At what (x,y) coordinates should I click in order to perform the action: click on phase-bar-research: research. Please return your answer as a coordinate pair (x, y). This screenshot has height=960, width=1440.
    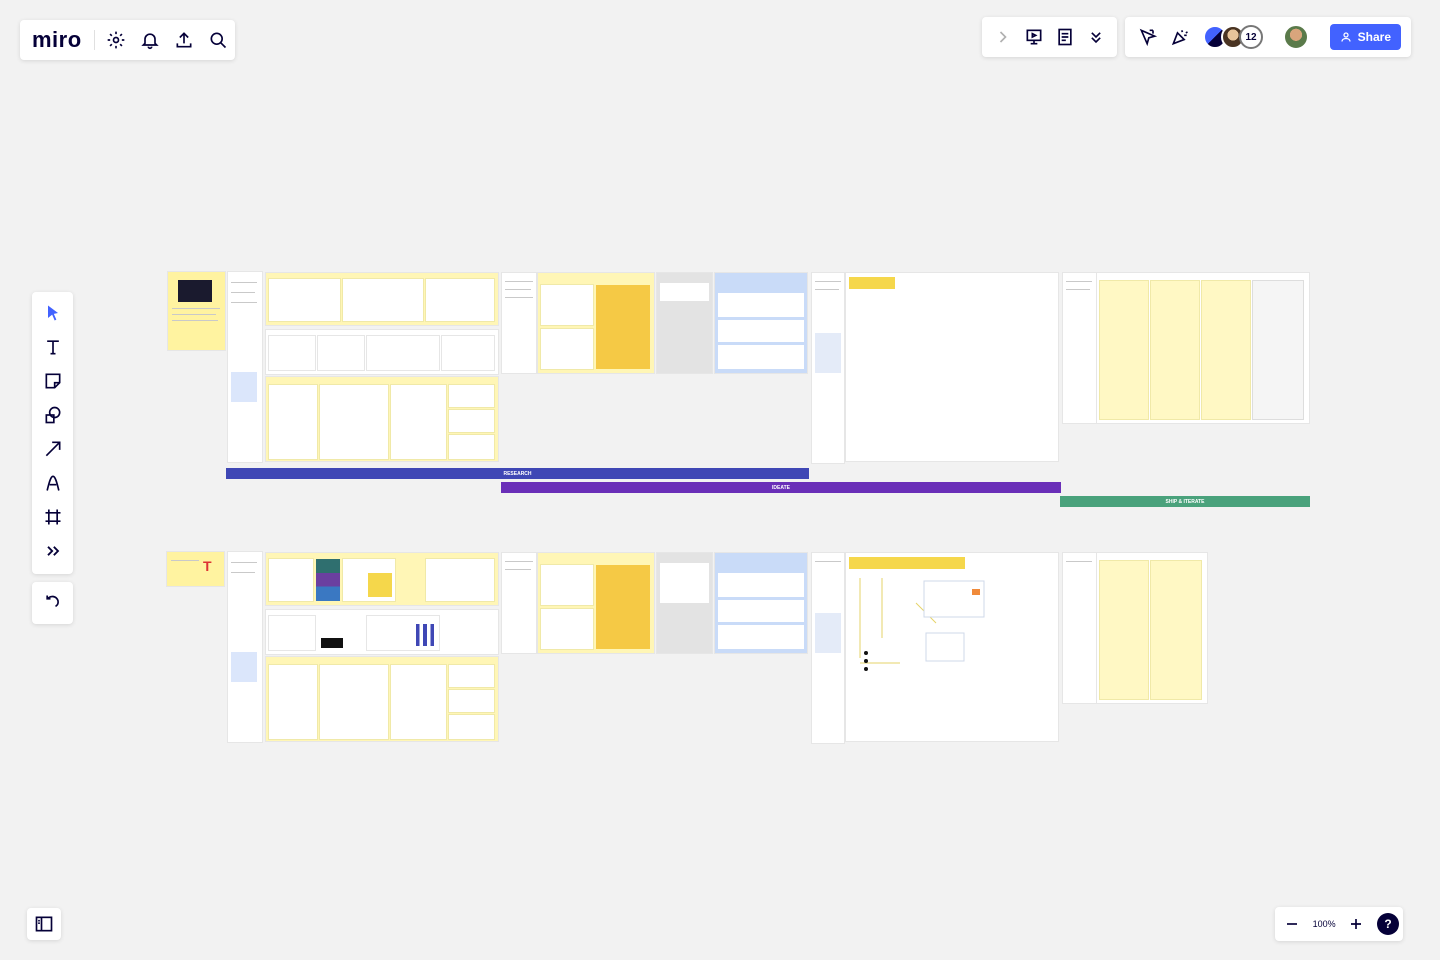
    Looking at the image, I should click on (517, 473).